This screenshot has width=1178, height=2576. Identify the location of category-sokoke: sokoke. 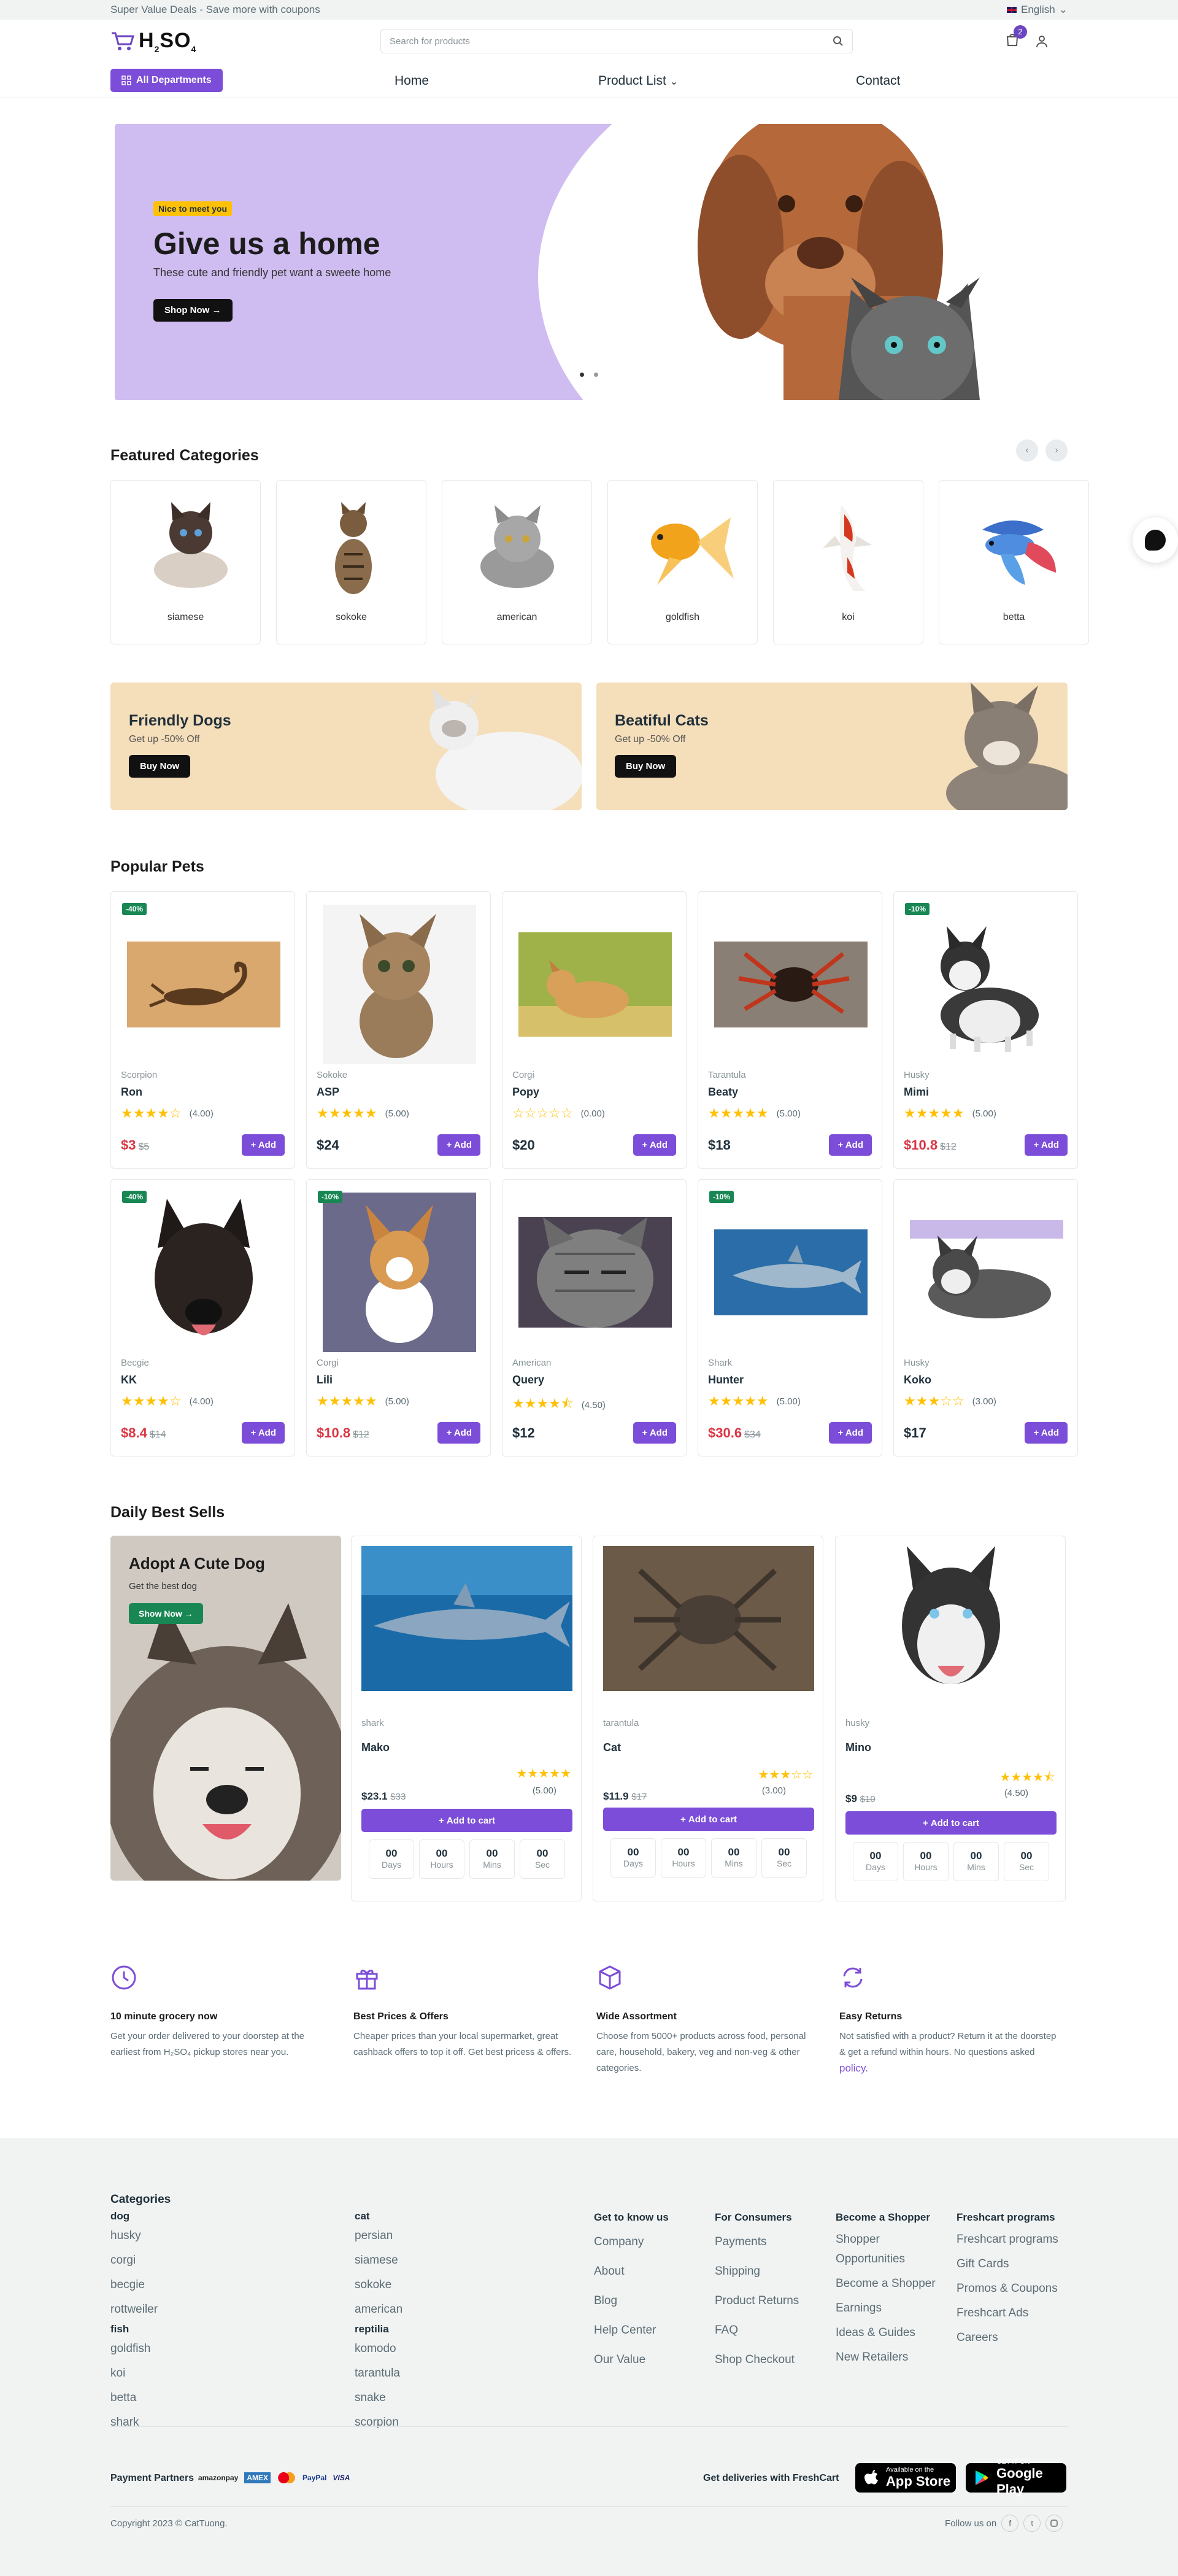
(351, 562).